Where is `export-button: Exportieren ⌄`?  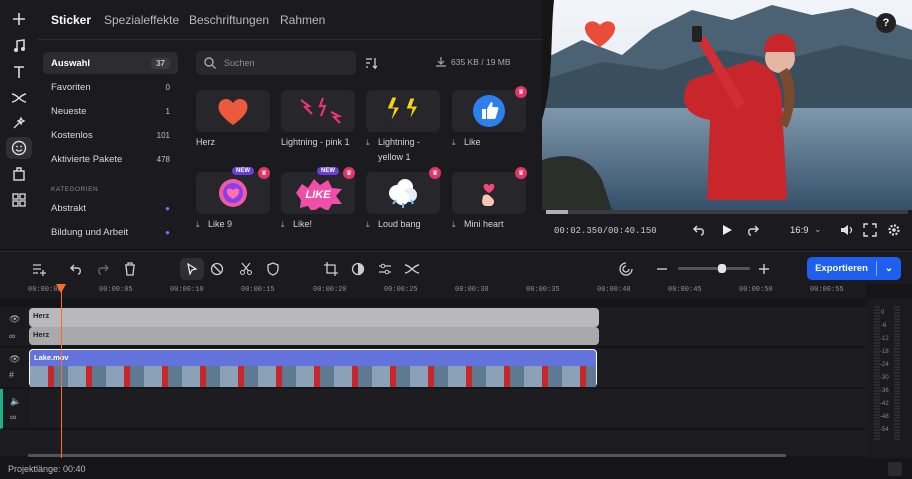 export-button: Exportieren ⌄ is located at coordinates (854, 268).